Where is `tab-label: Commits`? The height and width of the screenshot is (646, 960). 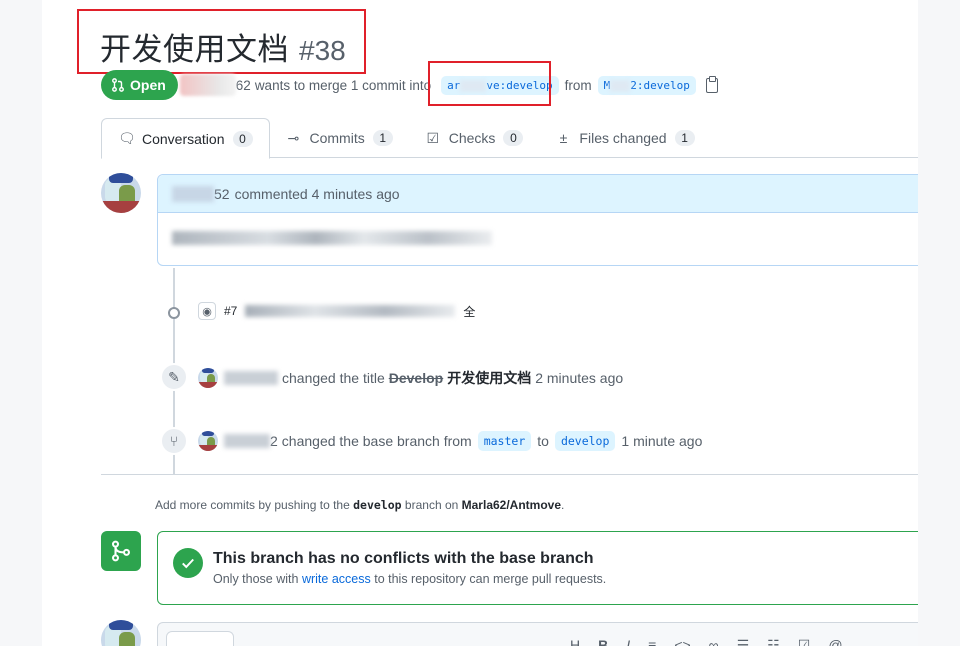
tab-label: Commits is located at coordinates (337, 138).